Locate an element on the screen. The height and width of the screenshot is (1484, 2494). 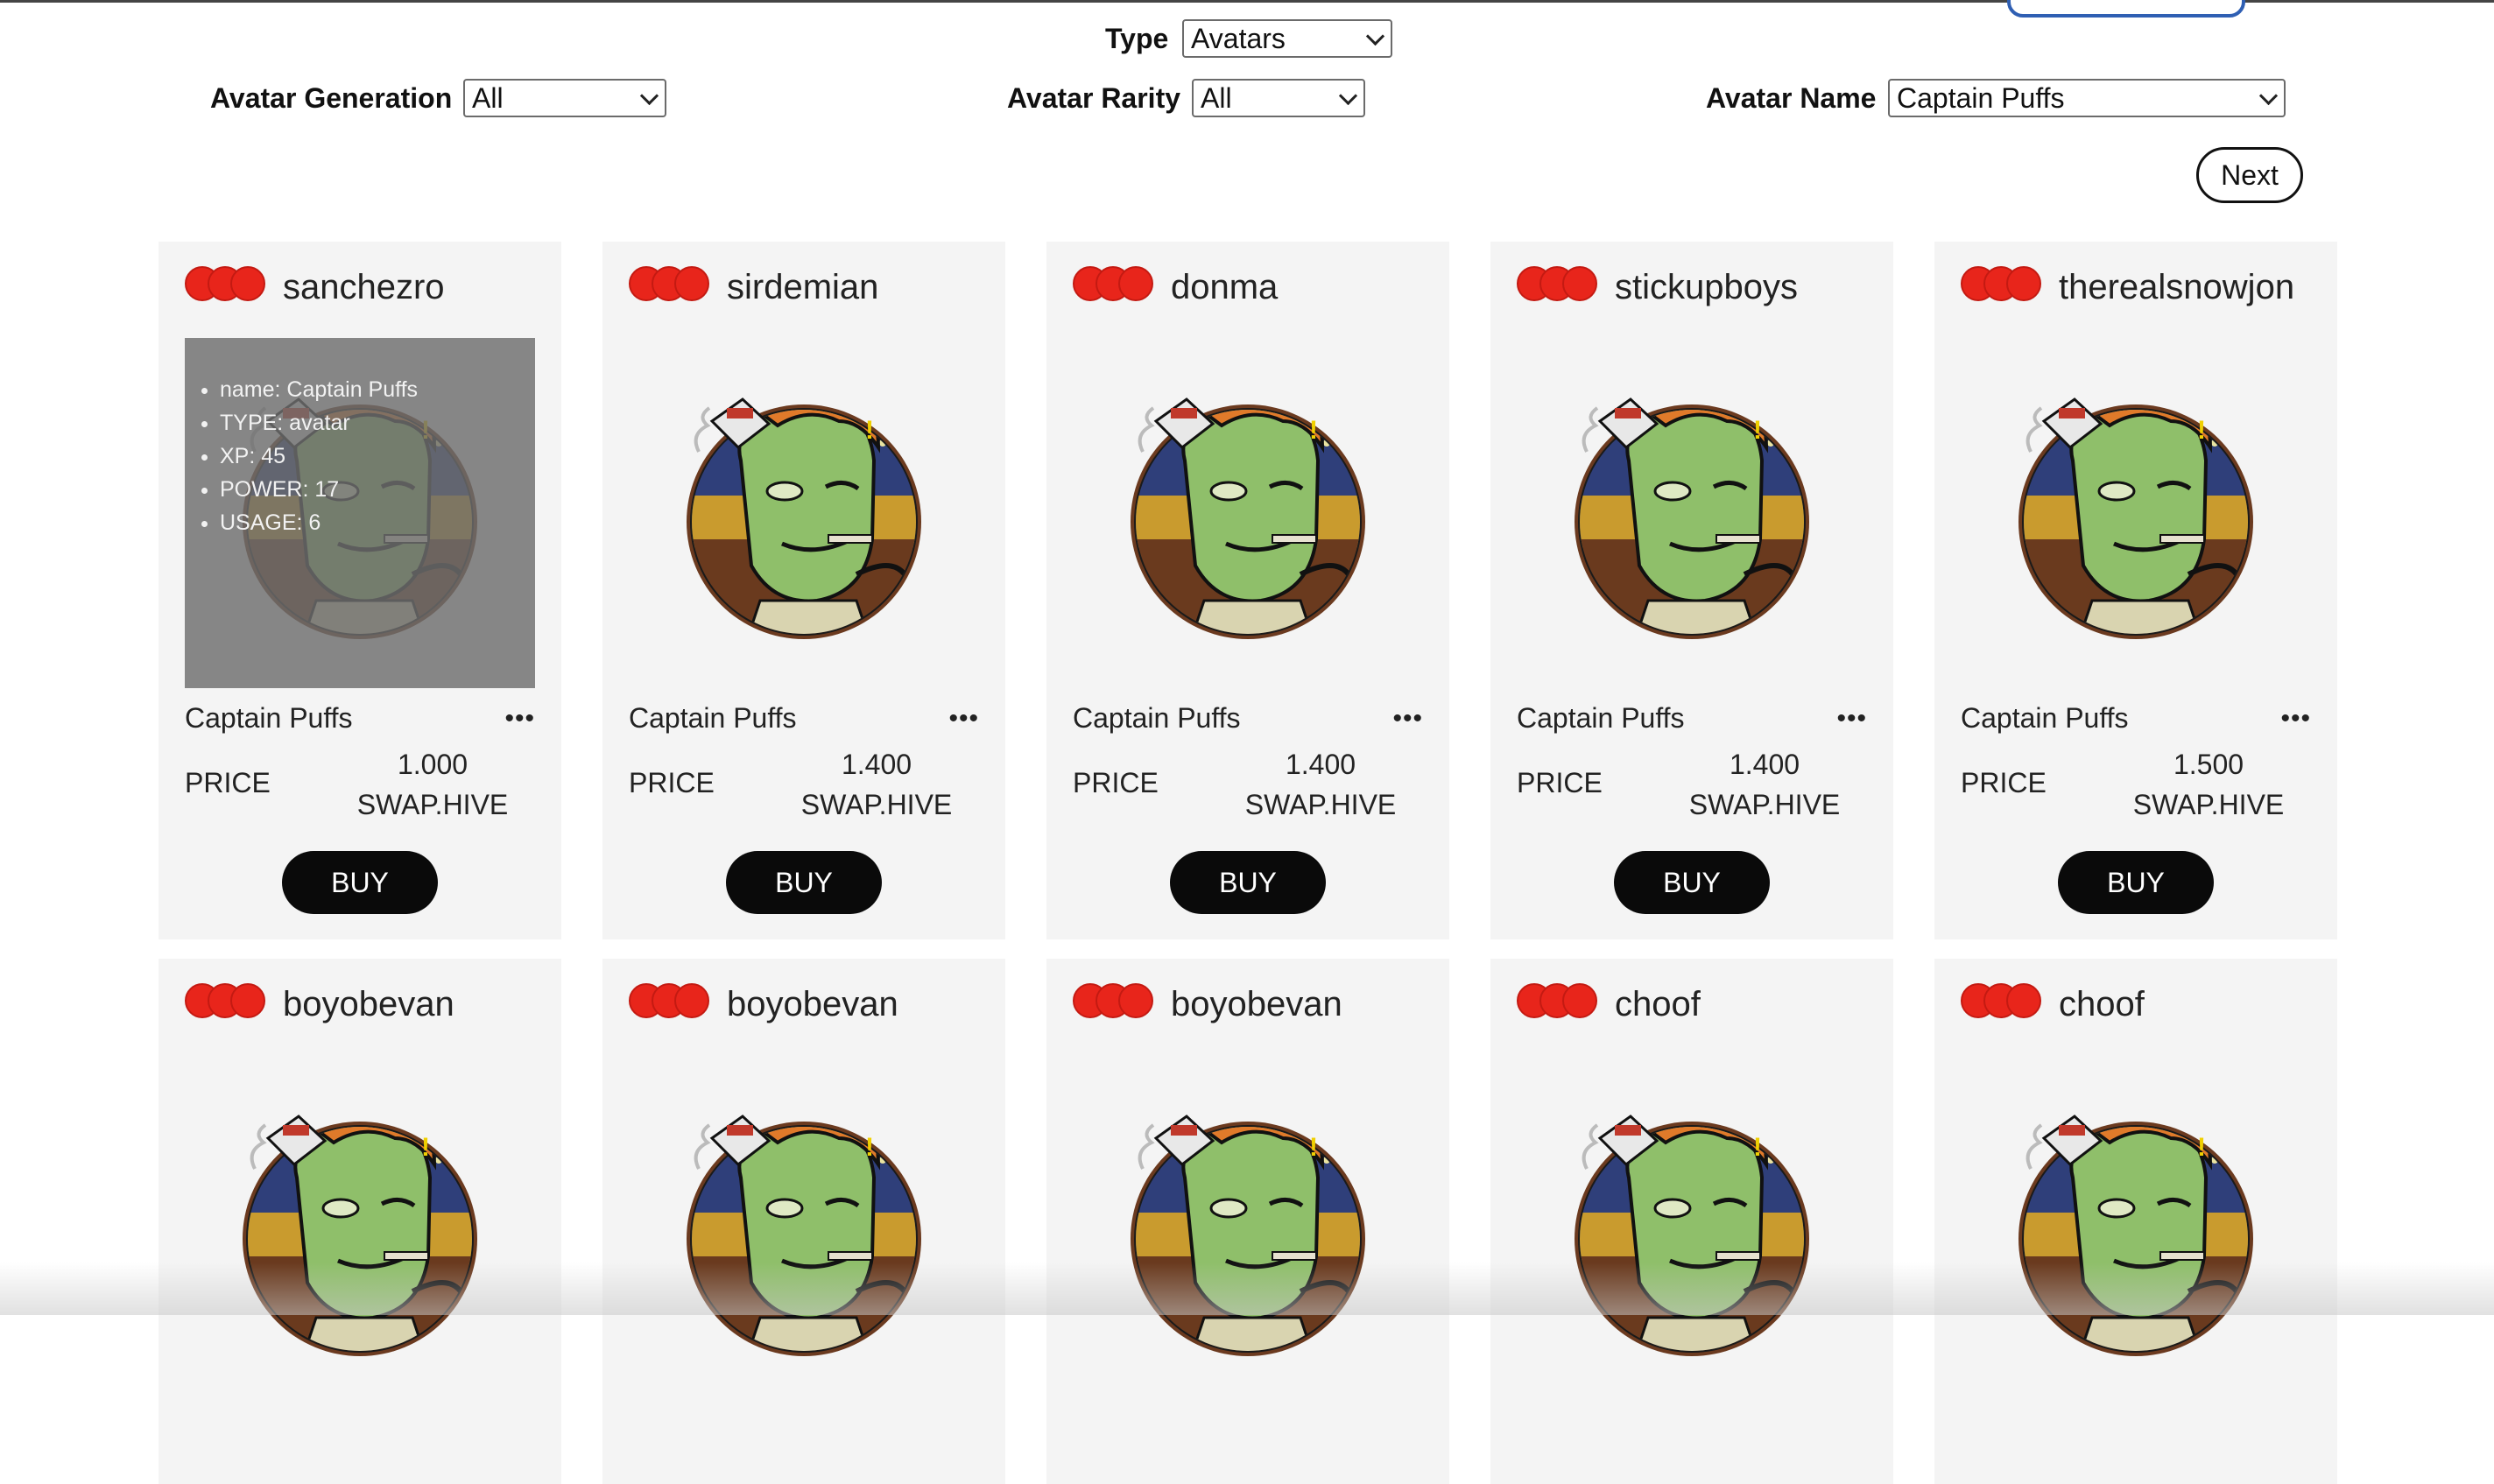
seller-name: sanchezro is located at coordinates (364, 287).